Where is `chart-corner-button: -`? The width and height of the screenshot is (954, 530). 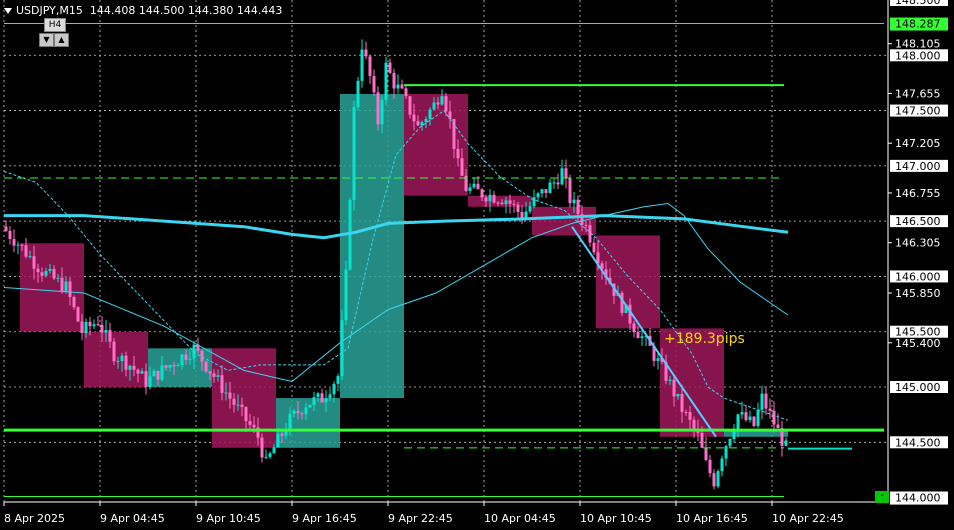 chart-corner-button: - is located at coordinates (882, 497).